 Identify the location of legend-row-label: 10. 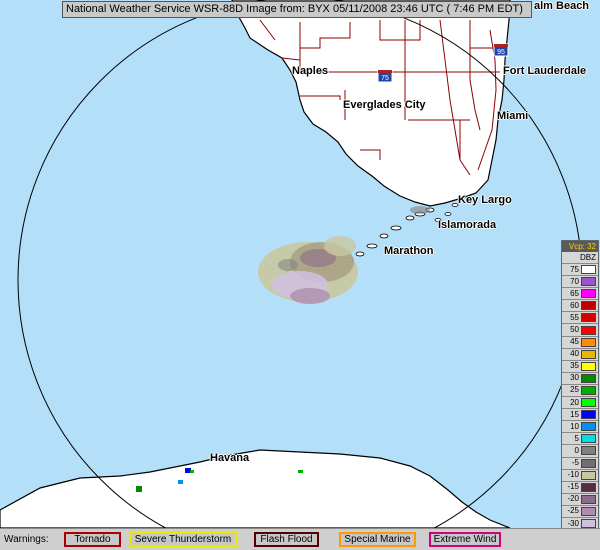
(574, 426).